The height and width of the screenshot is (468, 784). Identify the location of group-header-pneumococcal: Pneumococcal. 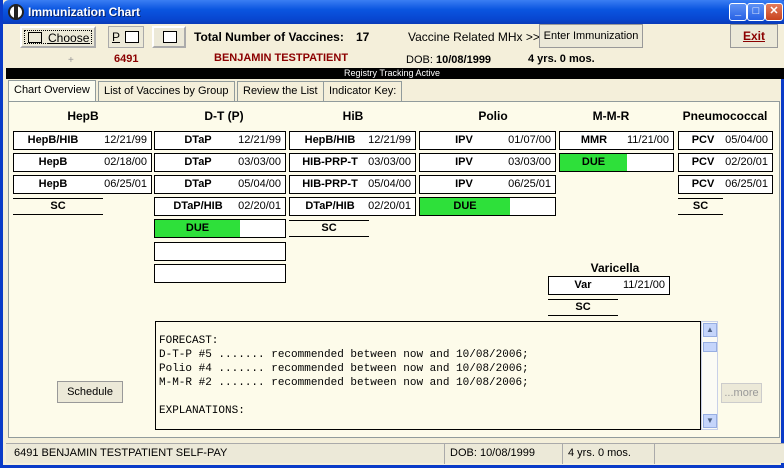
(725, 116).